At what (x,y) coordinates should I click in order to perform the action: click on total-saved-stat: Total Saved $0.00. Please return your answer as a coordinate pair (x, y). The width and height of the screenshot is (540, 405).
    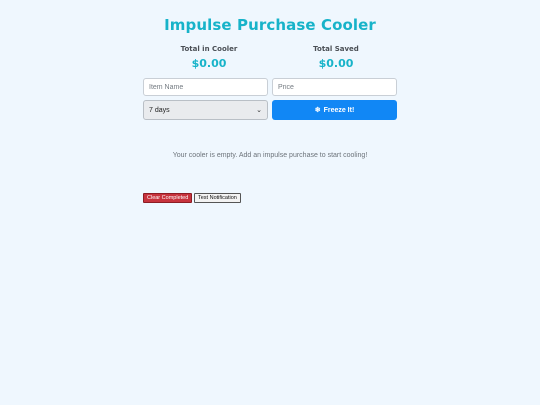
    Looking at the image, I should click on (336, 57).